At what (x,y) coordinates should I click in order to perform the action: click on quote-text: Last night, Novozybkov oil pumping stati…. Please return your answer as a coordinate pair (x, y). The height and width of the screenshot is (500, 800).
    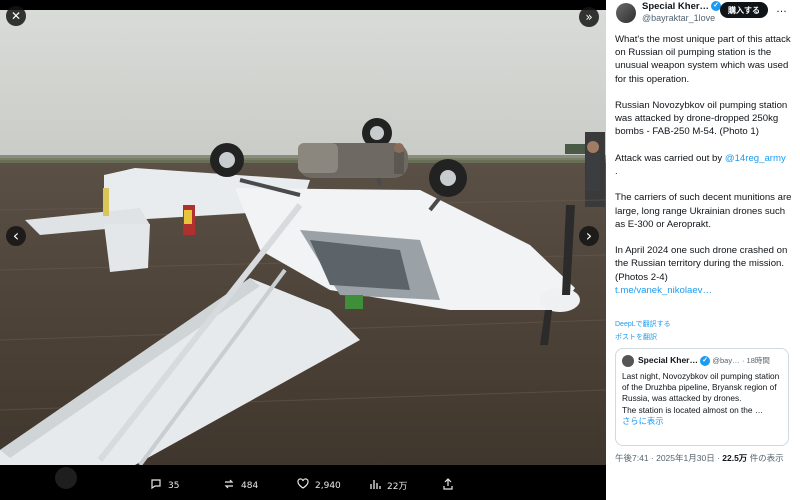
    Looking at the image, I should click on (703, 399).